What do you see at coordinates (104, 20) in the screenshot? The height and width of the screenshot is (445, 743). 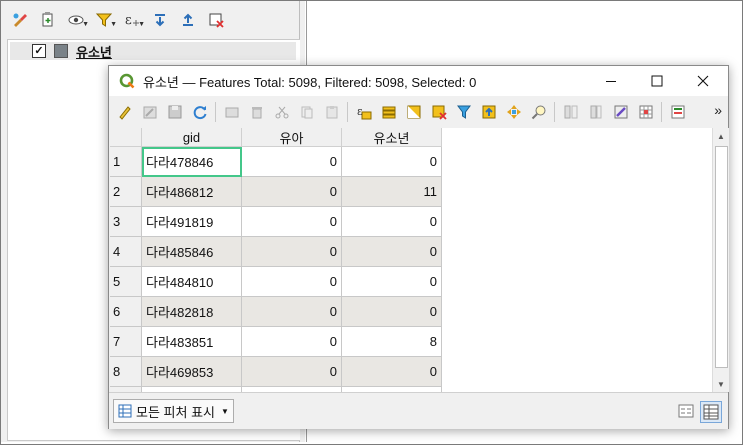 I see `filter-legend-icon: ▼` at bounding box center [104, 20].